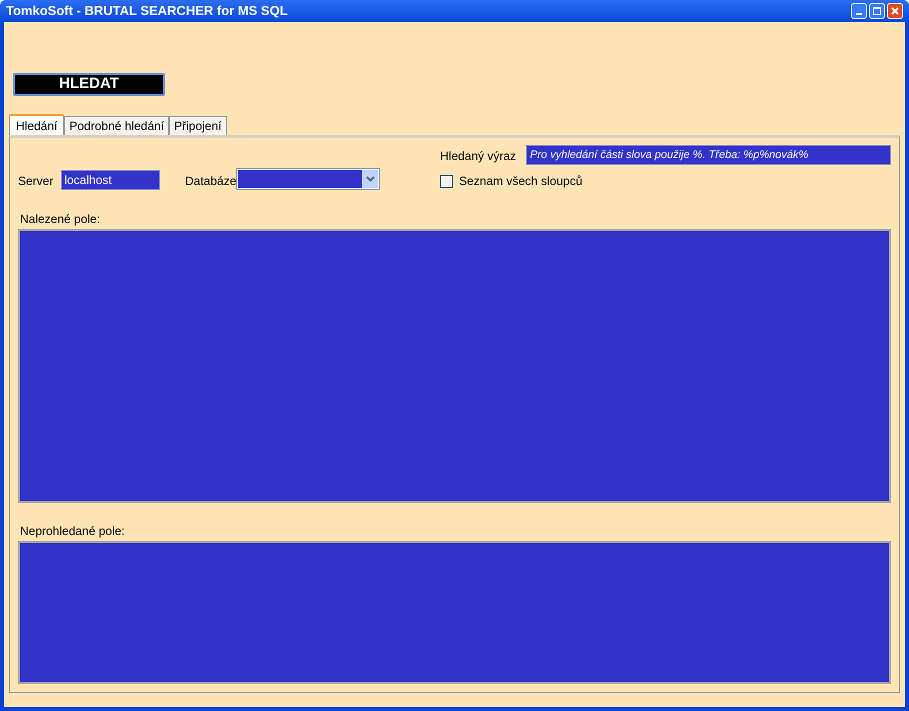 Image resolution: width=909 pixels, height=711 pixels. I want to click on server-label: Server, so click(36, 181).